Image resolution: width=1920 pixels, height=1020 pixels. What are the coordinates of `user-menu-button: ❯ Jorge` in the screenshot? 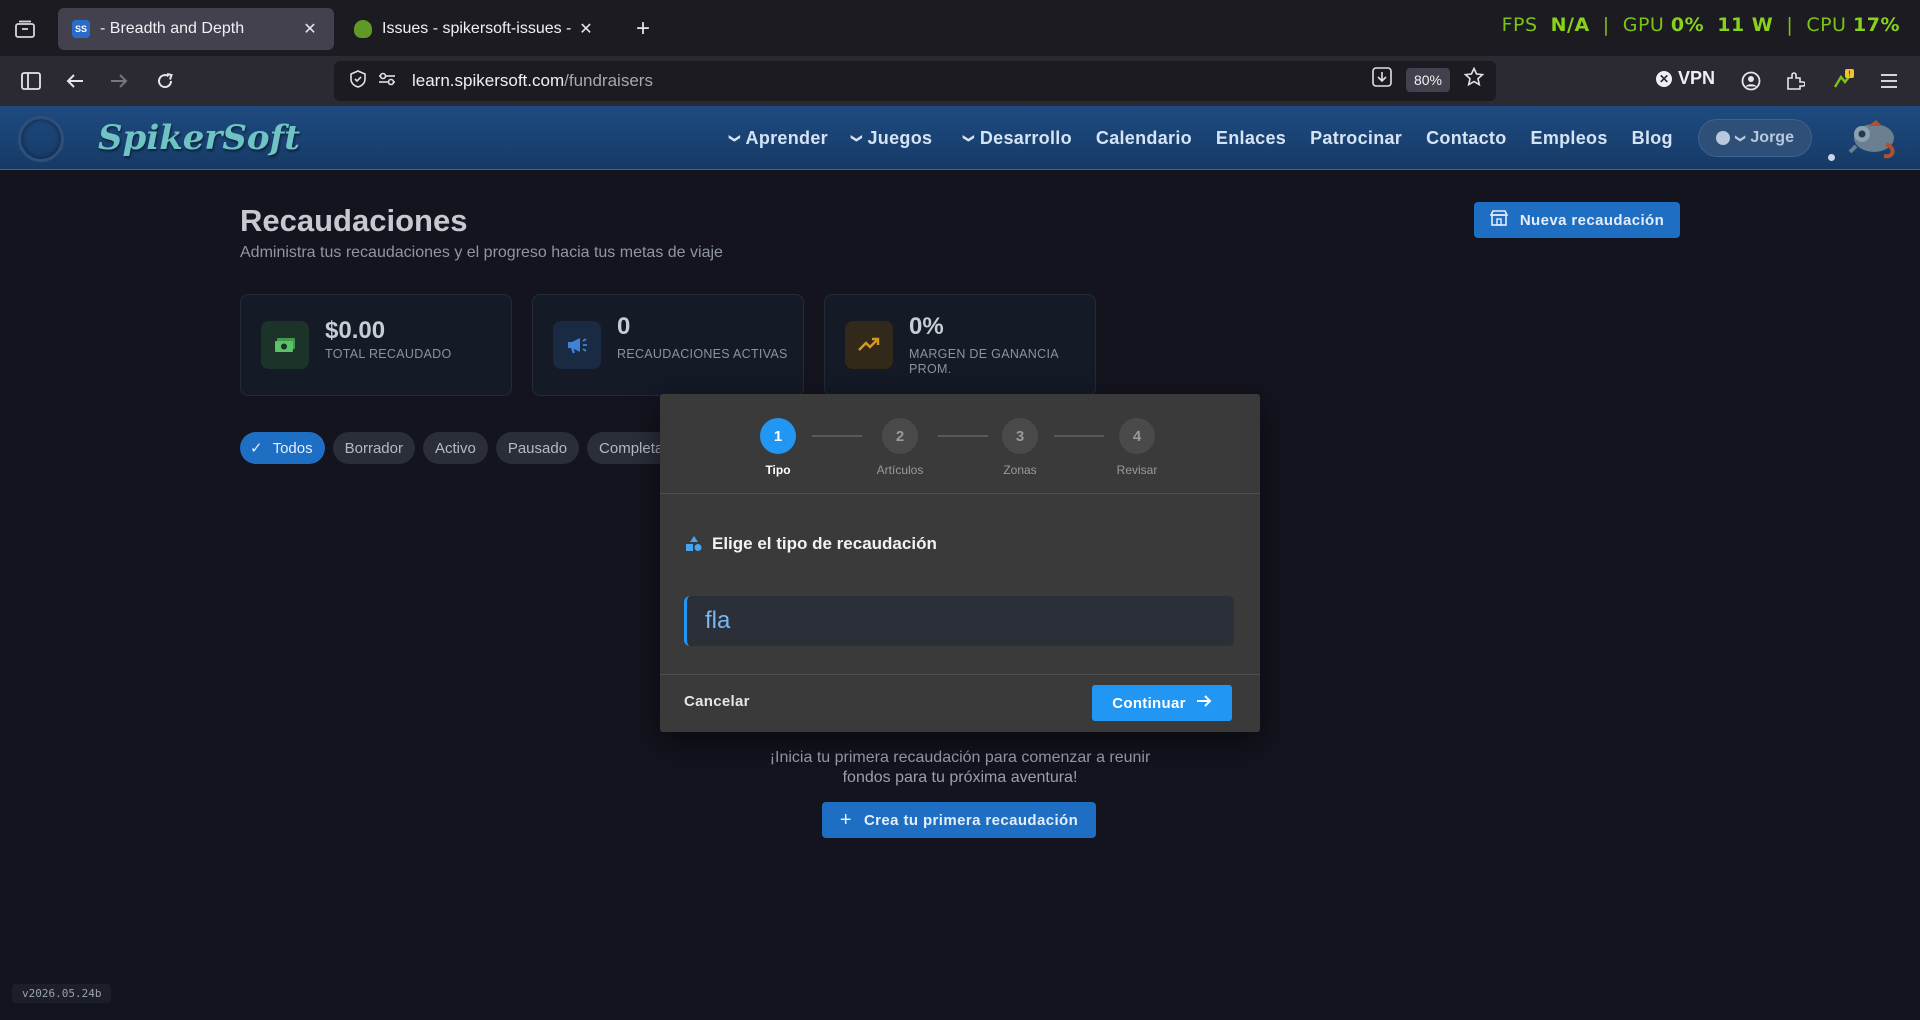 It's located at (1755, 138).